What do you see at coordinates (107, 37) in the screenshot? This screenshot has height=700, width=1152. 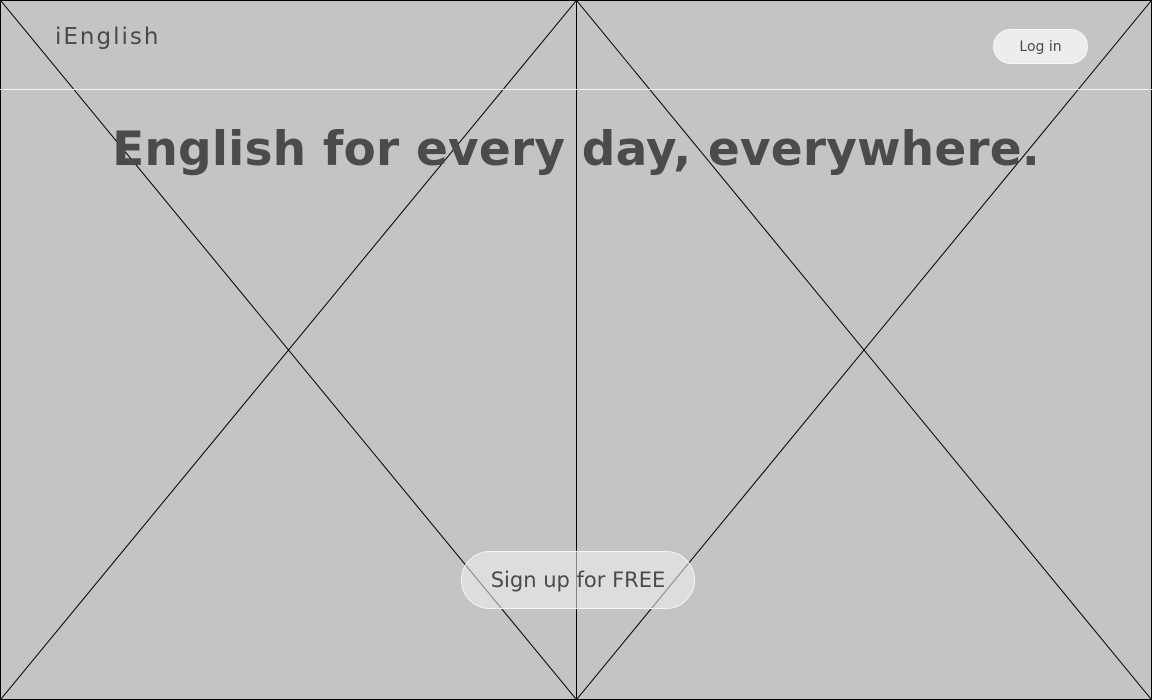 I see `brand-logo: iEnglish` at bounding box center [107, 37].